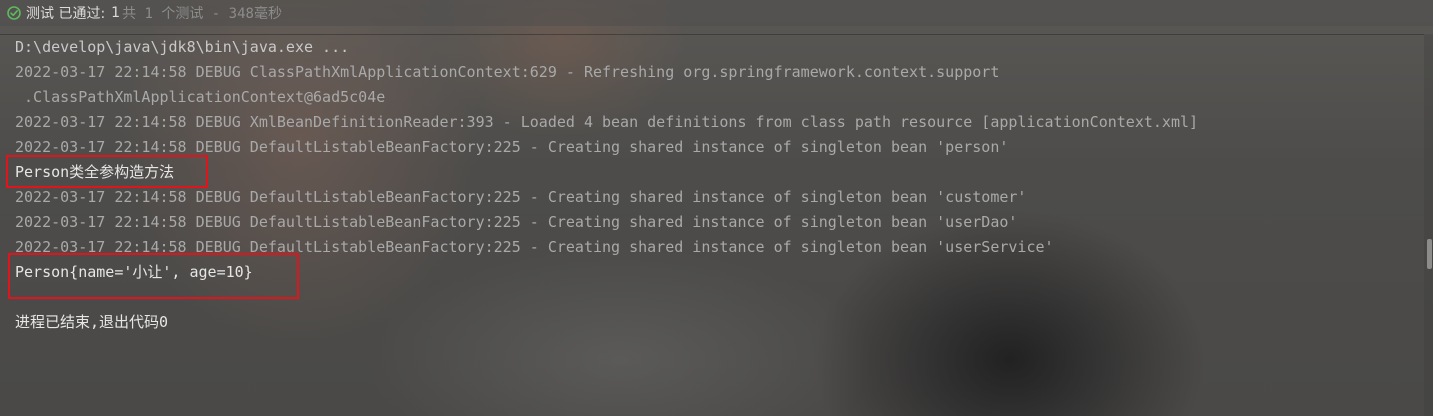 The image size is (1433, 416). I want to click on console-line-debug: .ClassPathXmlApplicationContext@6ad5c04e, so click(200, 97).